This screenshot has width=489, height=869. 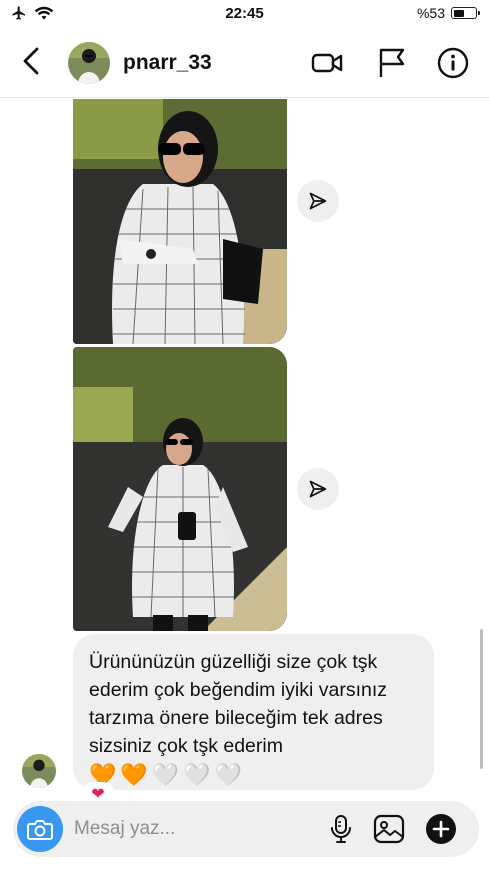 I want to click on camera-button, so click(x=40, y=829).